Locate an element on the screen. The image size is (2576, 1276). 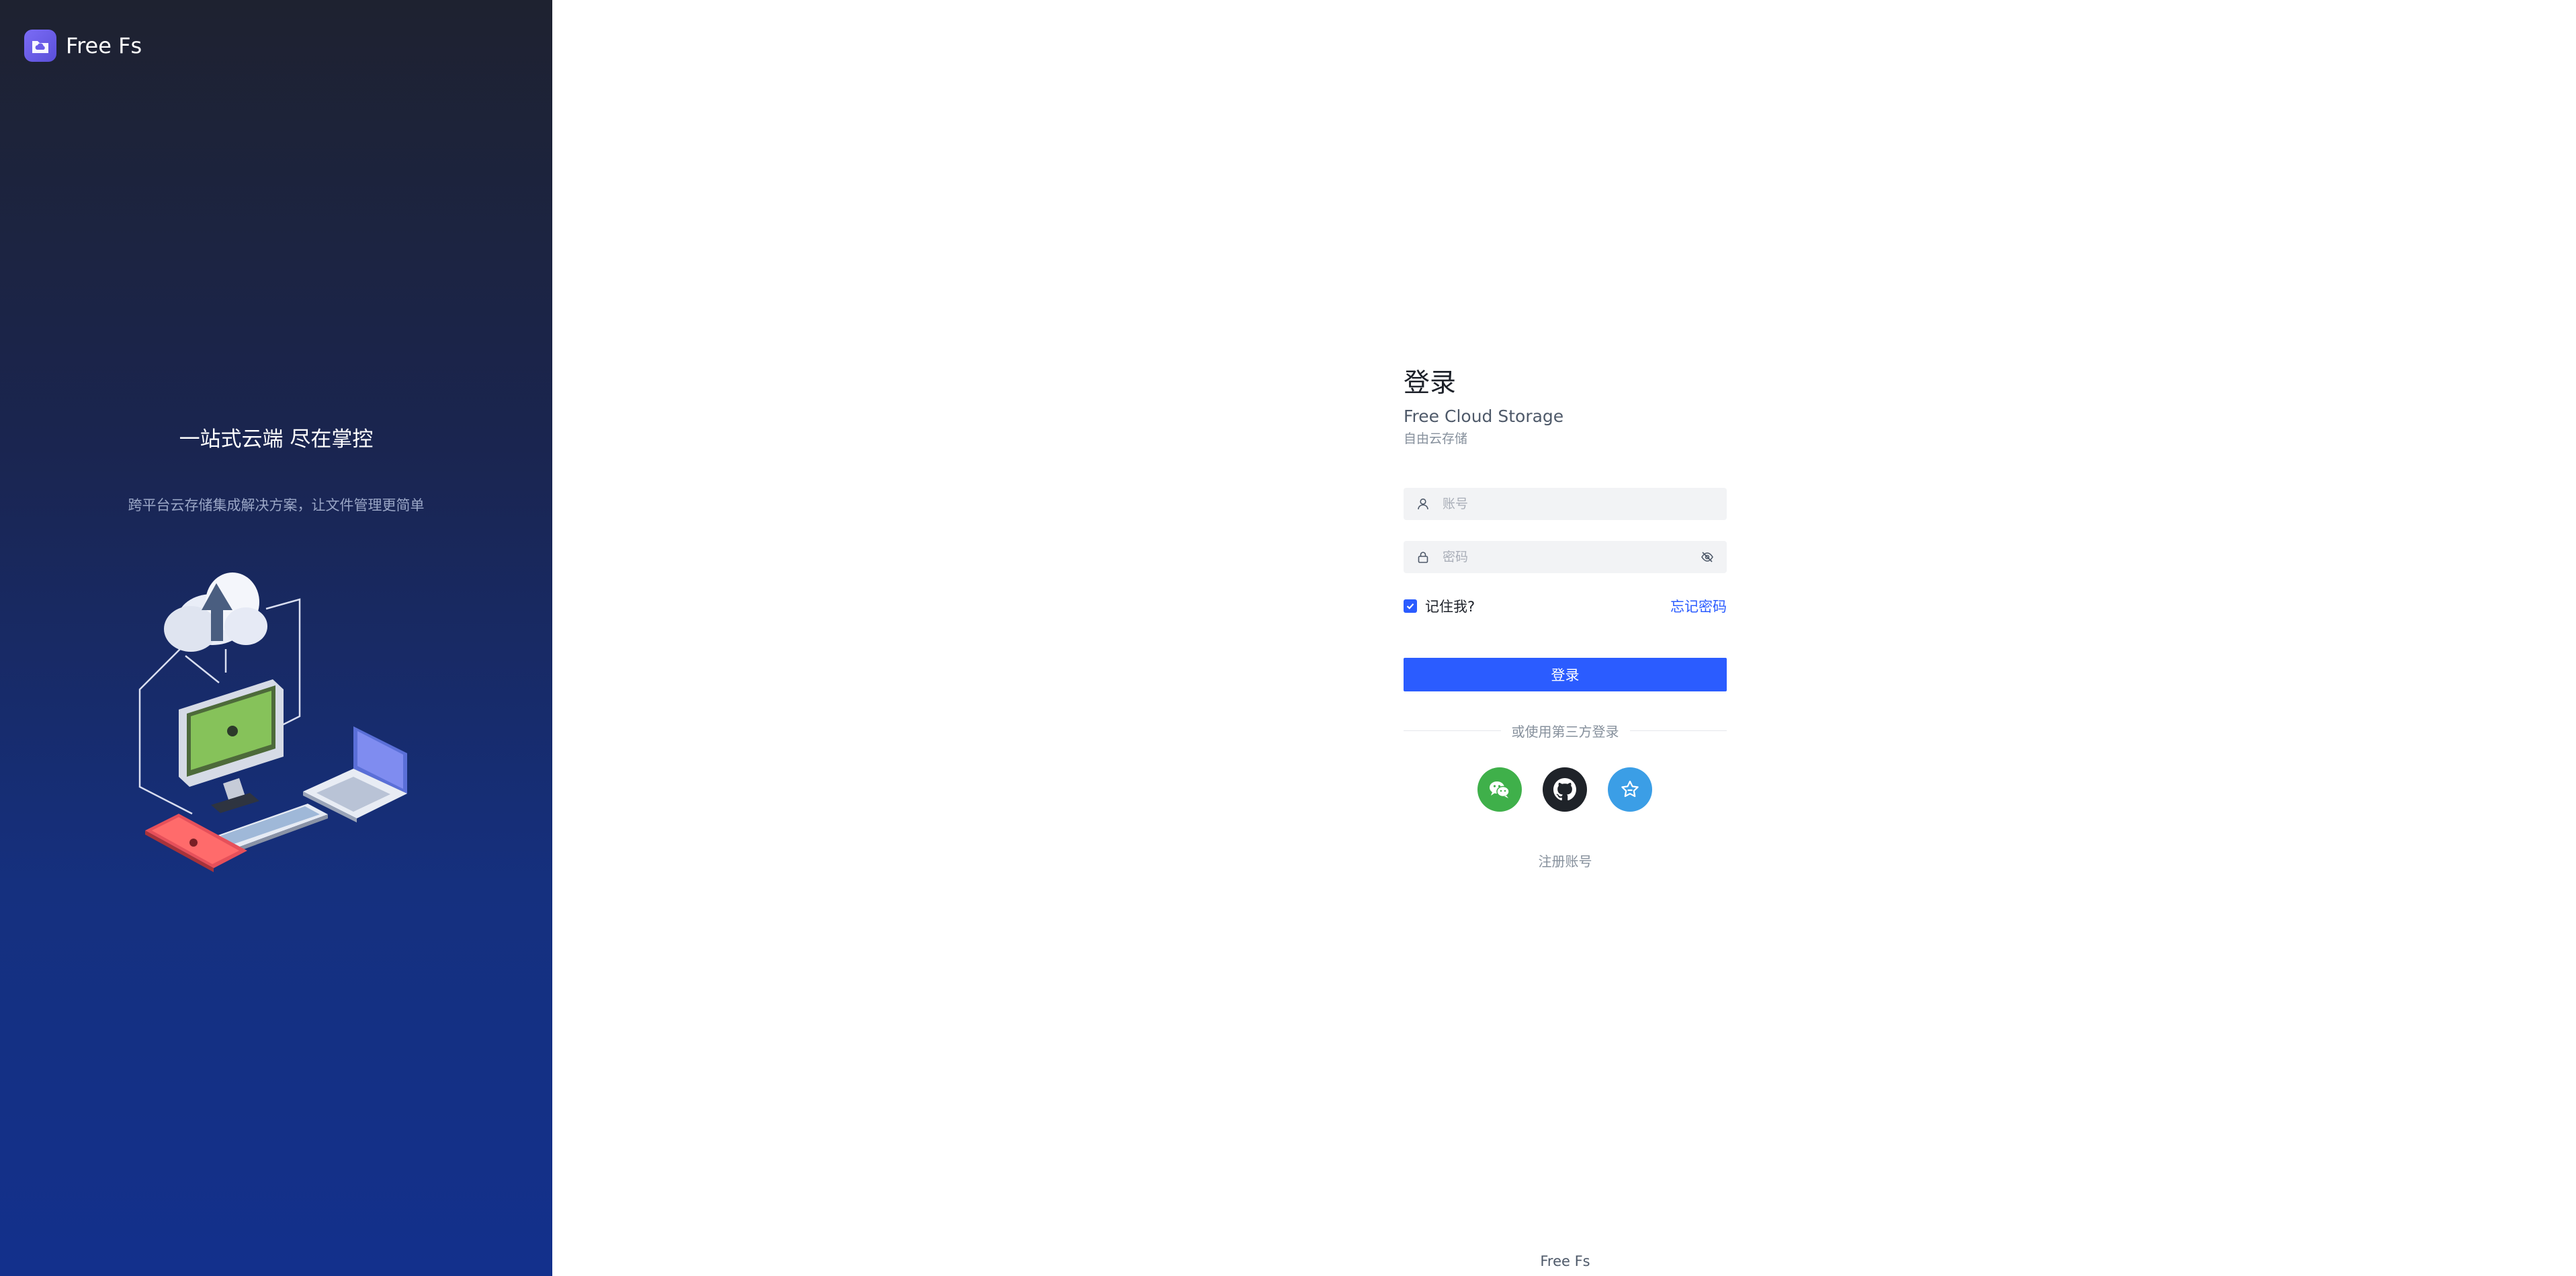
username-field is located at coordinates (1565, 504).